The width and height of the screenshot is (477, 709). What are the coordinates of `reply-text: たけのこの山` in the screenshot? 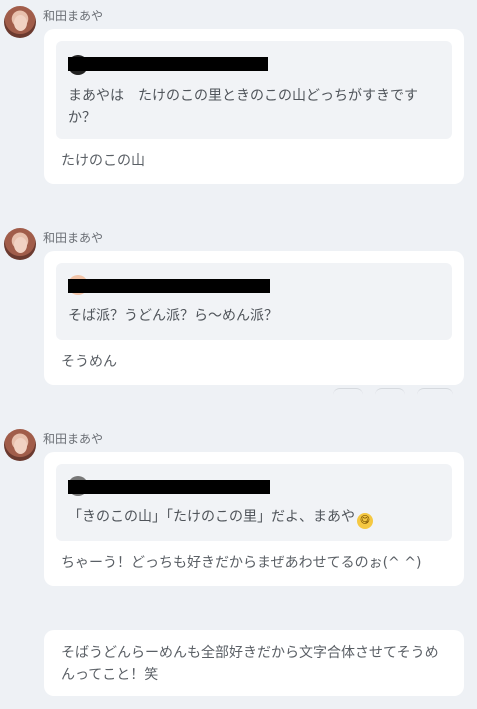 It's located at (103, 161).